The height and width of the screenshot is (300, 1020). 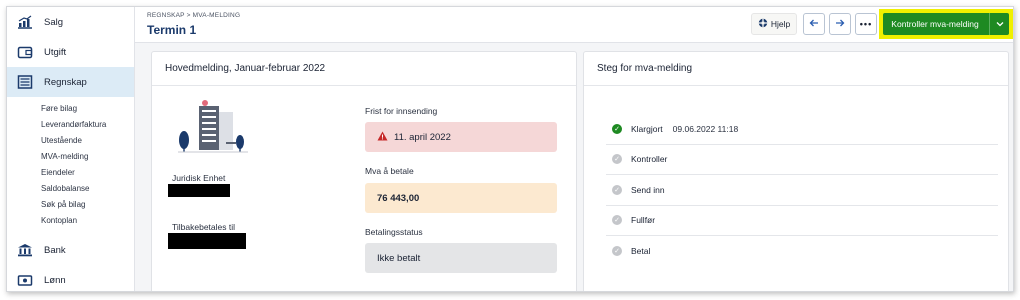 I want to click on primary-button-label: Kontroller mva-melding, so click(x=935, y=24).